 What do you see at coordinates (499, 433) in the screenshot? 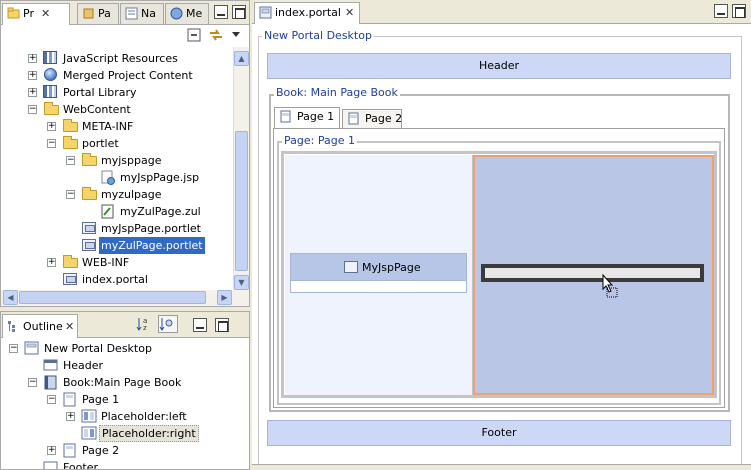
I see `footer-region: Footer` at bounding box center [499, 433].